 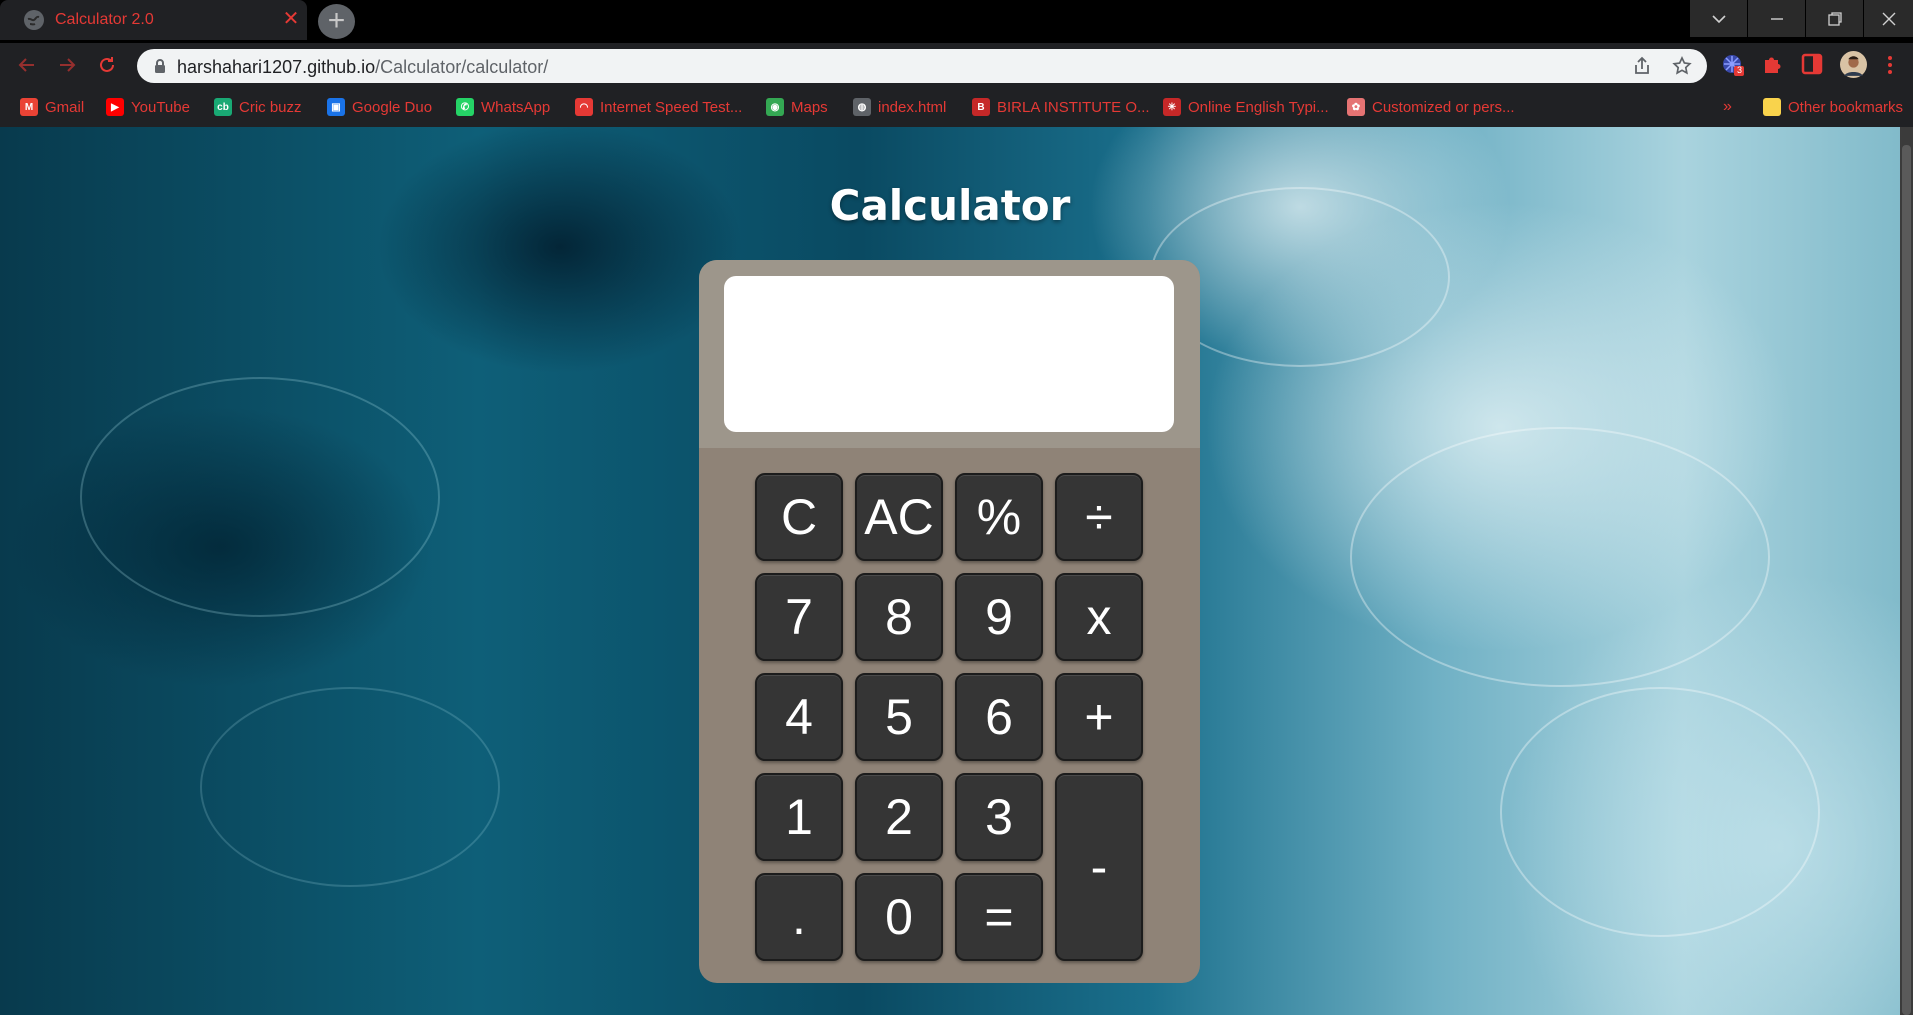 What do you see at coordinates (999, 517) in the screenshot?
I see `key-percent: %` at bounding box center [999, 517].